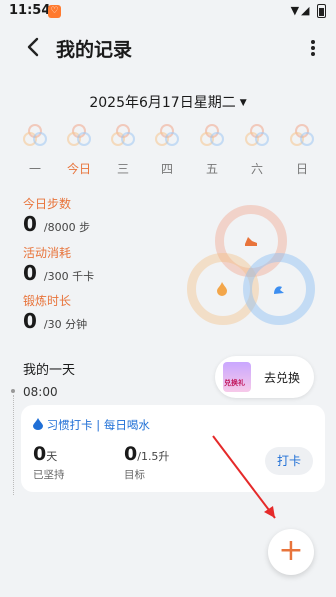 The width and height of the screenshot is (336, 597). Describe the element at coordinates (94, 50) in the screenshot. I see `page-title: 我的记录` at that location.